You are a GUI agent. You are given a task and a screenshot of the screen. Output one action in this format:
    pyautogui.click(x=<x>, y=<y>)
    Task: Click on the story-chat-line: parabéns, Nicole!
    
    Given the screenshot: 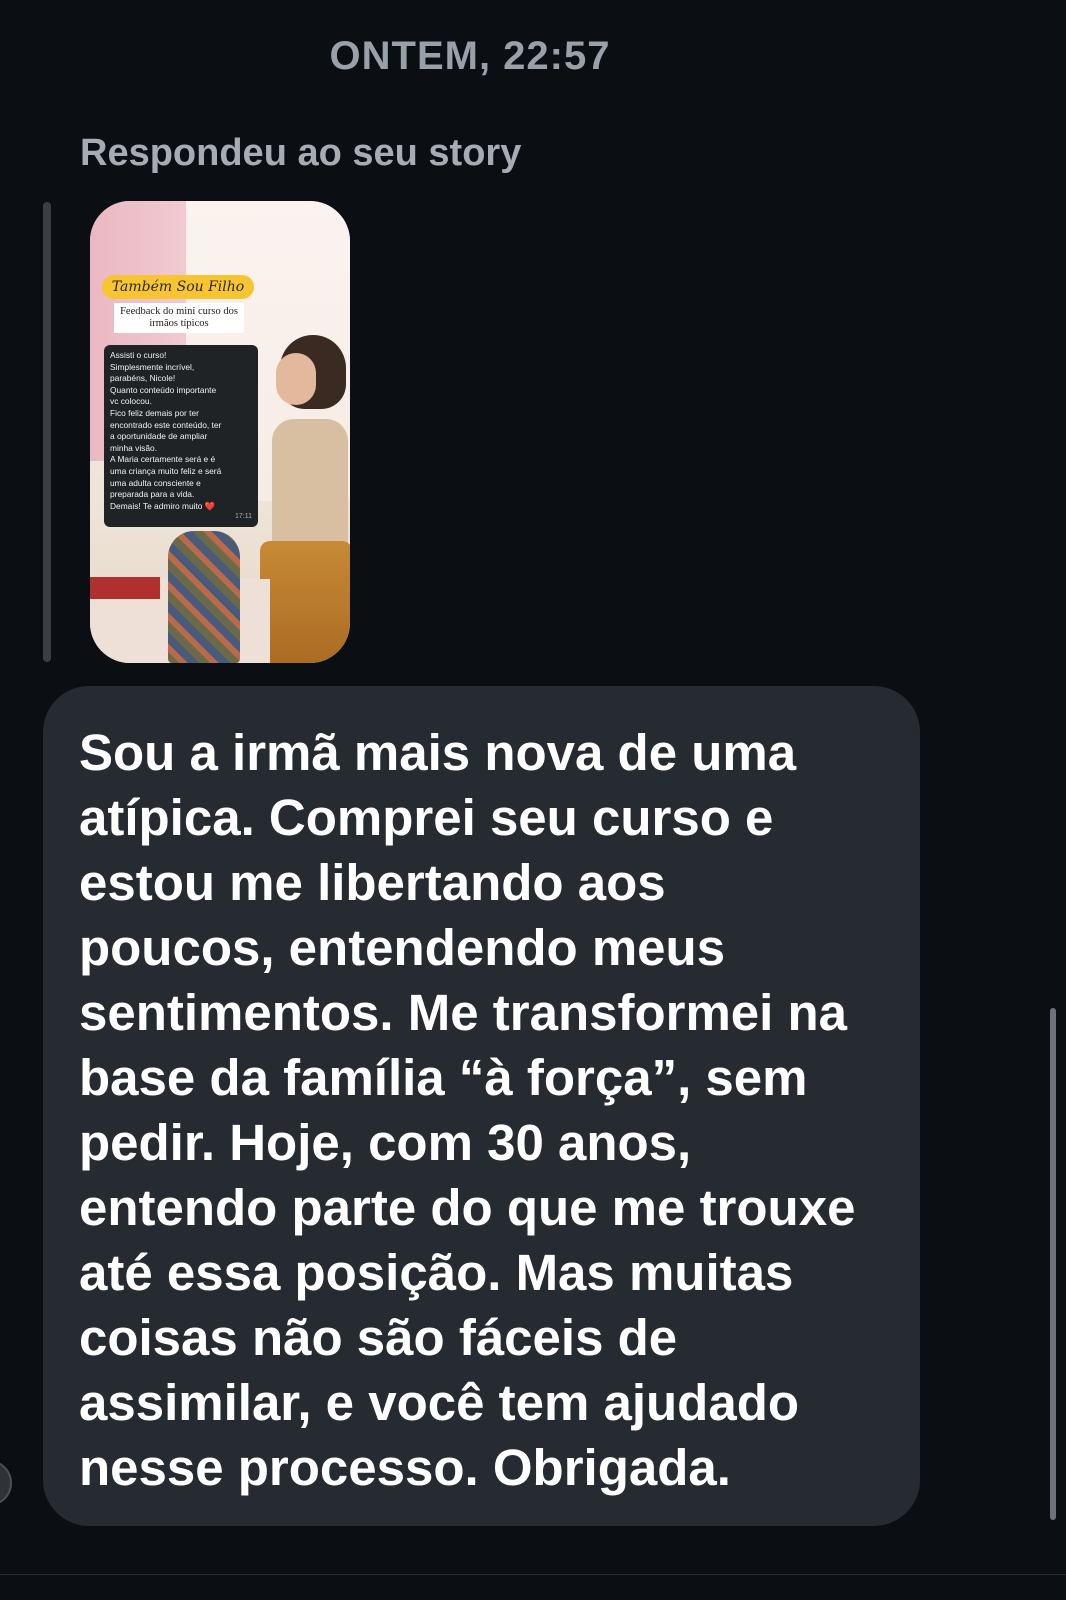 What is the action you would take?
    pyautogui.click(x=143, y=378)
    